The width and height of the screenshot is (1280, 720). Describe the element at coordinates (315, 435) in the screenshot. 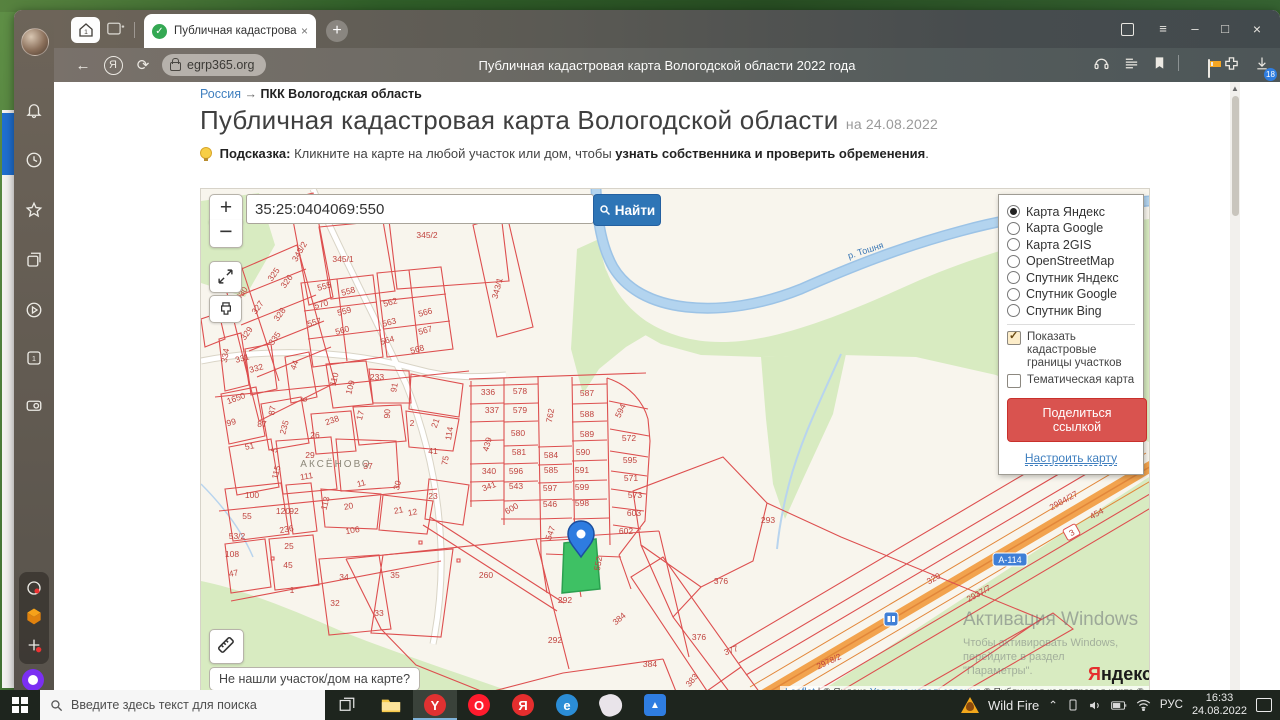

I see `parcel-label: 26` at that location.